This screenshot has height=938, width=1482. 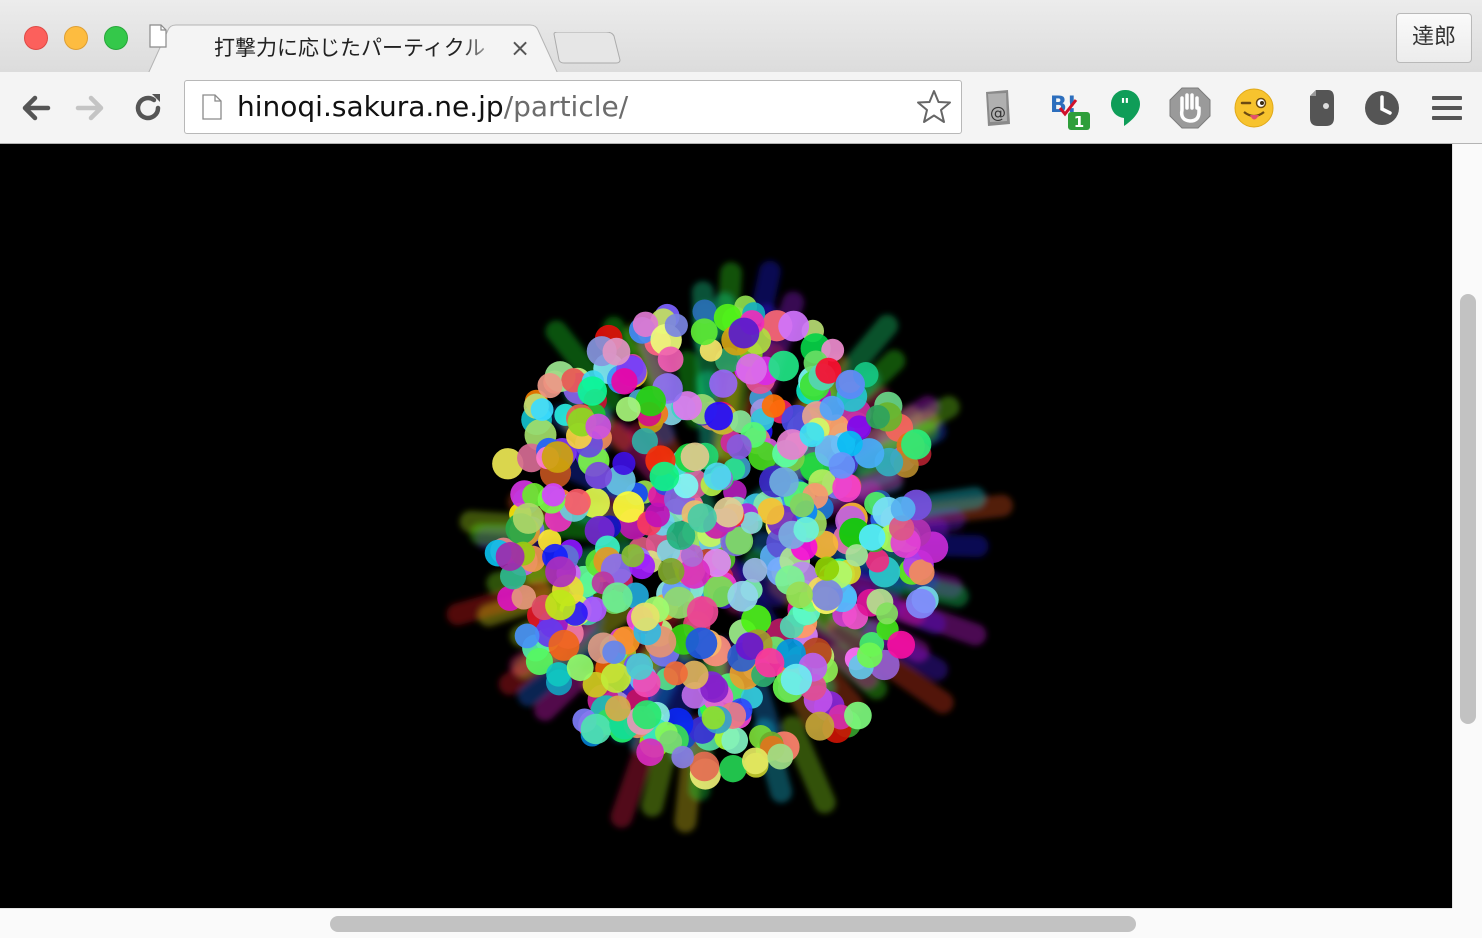 What do you see at coordinates (148, 108) in the screenshot?
I see `reload-icon` at bounding box center [148, 108].